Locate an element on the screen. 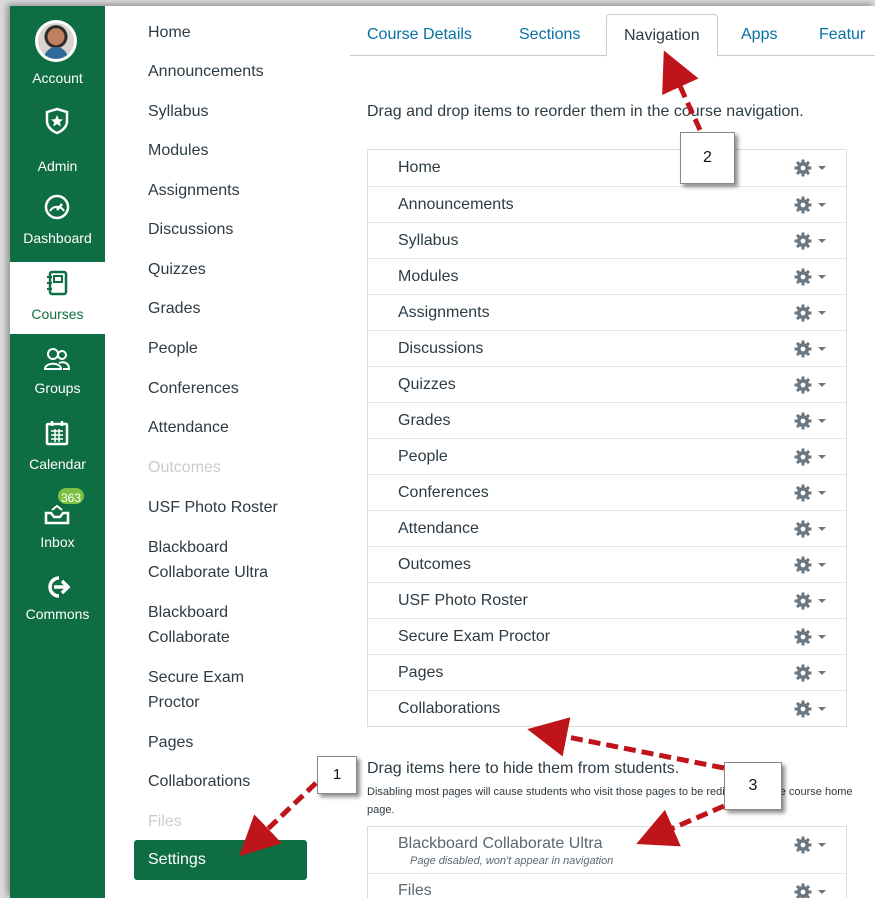  course-nav-files: Files is located at coordinates (233, 821).